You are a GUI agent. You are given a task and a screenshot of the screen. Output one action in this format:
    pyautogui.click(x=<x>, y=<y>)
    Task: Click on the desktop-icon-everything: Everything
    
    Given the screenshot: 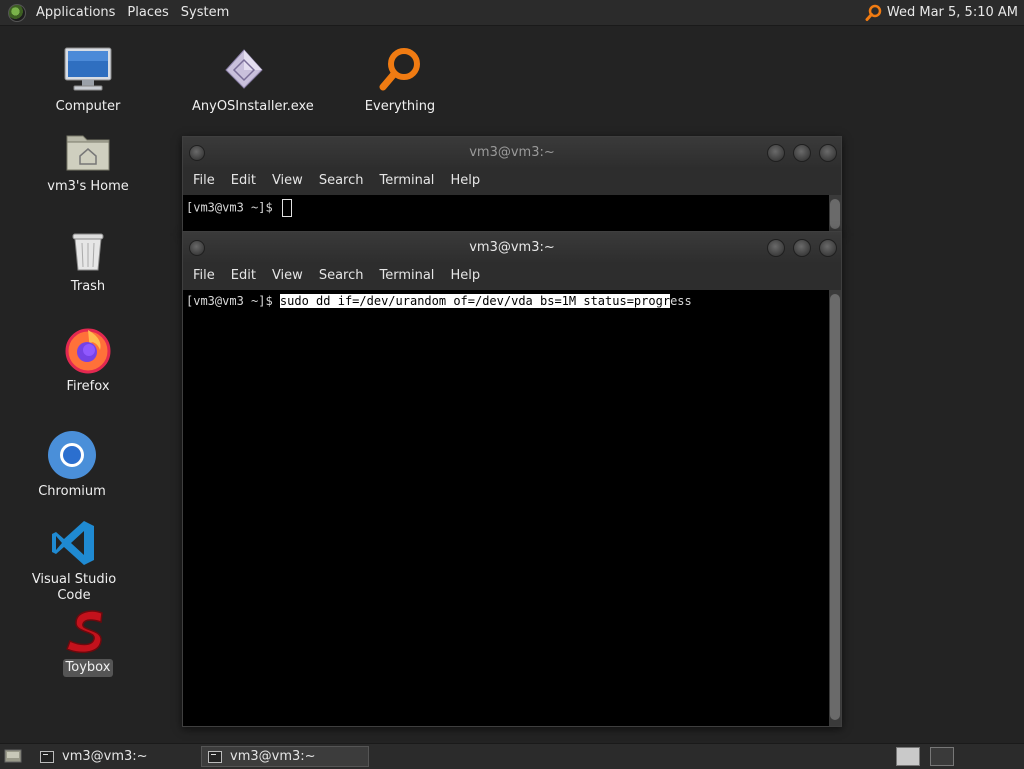 What is the action you would take?
    pyautogui.click(x=400, y=80)
    